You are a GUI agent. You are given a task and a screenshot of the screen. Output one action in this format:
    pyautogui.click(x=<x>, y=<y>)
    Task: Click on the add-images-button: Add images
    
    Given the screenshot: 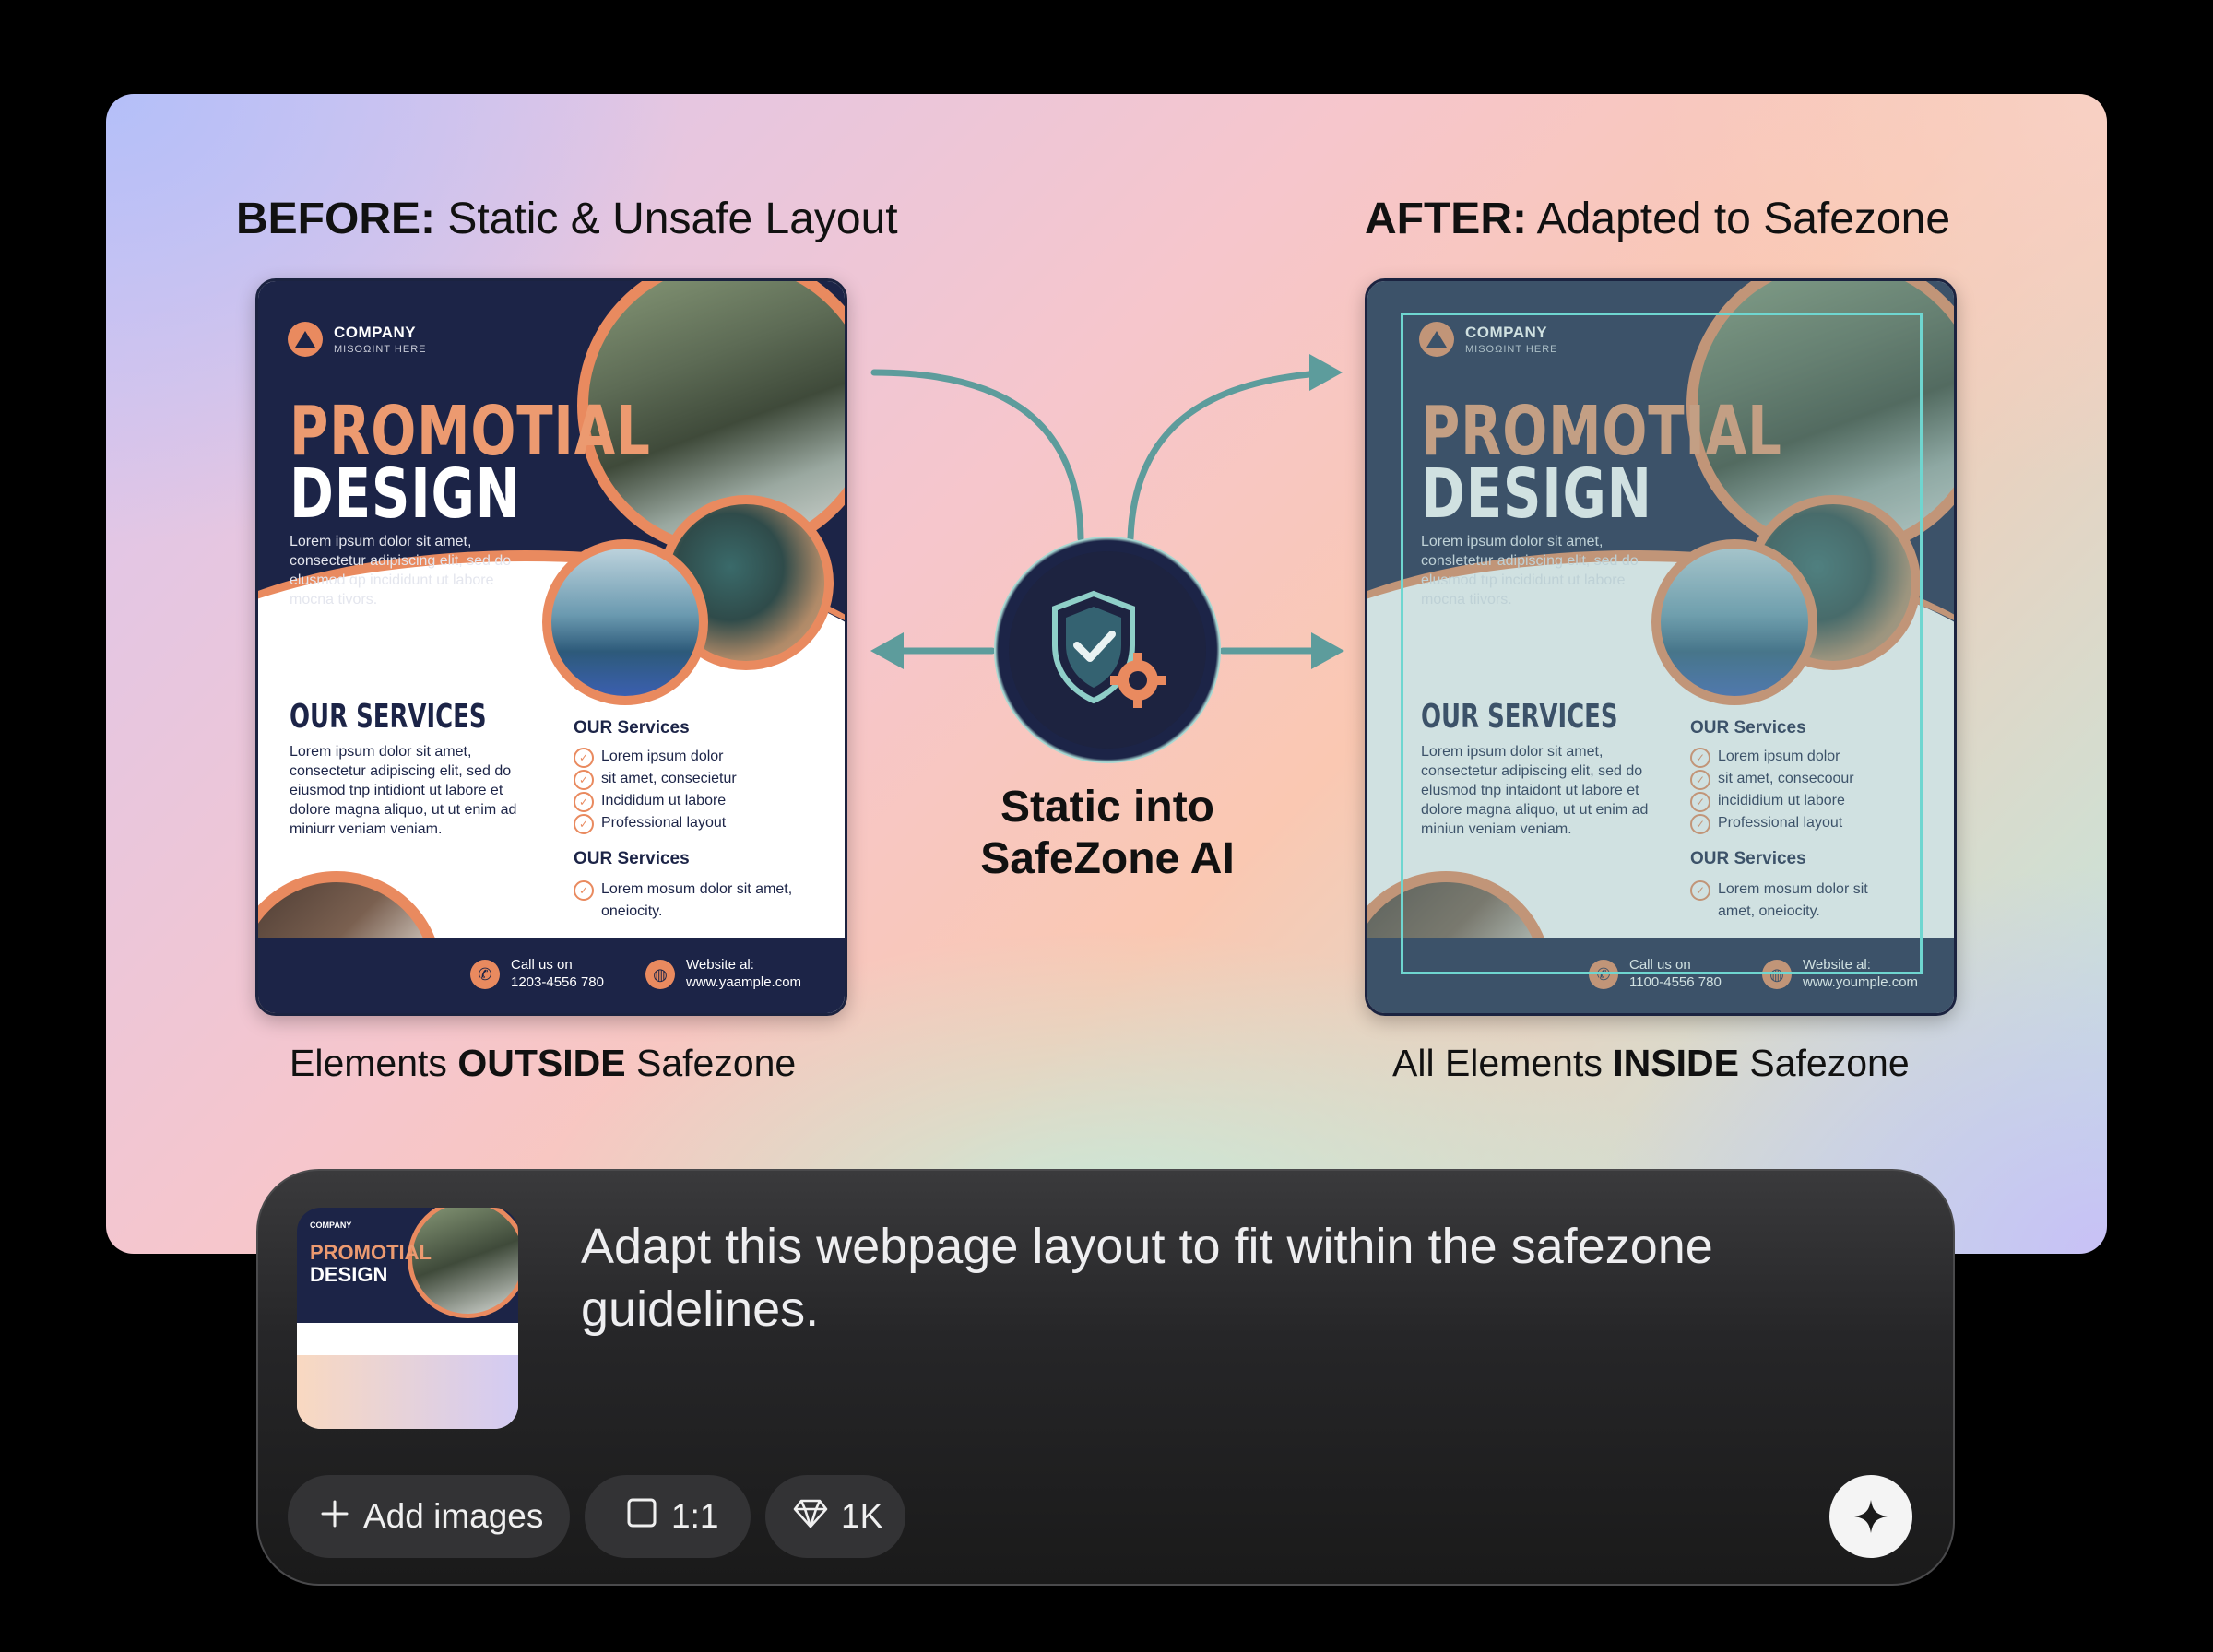 What is the action you would take?
    pyautogui.click(x=429, y=1516)
    